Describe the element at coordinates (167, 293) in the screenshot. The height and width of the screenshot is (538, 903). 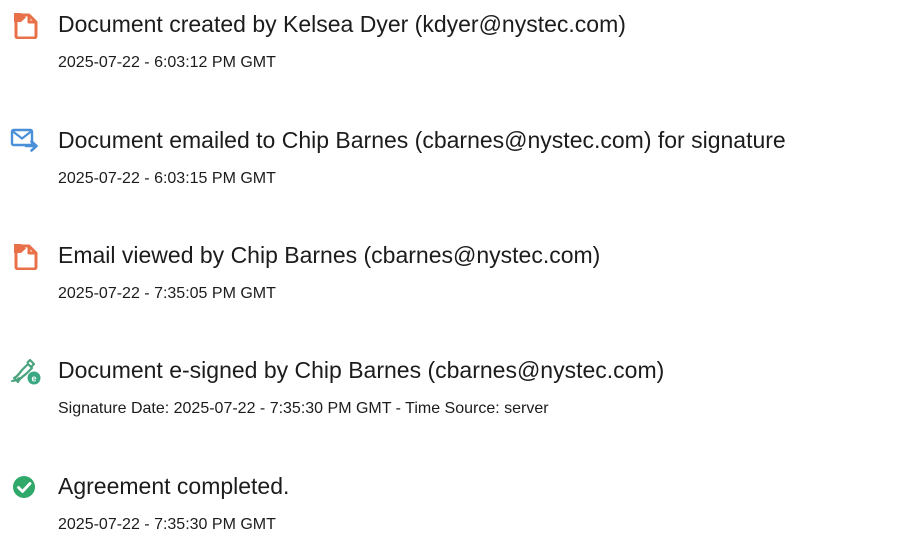
I see `event-timestamp: 2025-07-22 - 7:35:05 PM GMT` at that location.